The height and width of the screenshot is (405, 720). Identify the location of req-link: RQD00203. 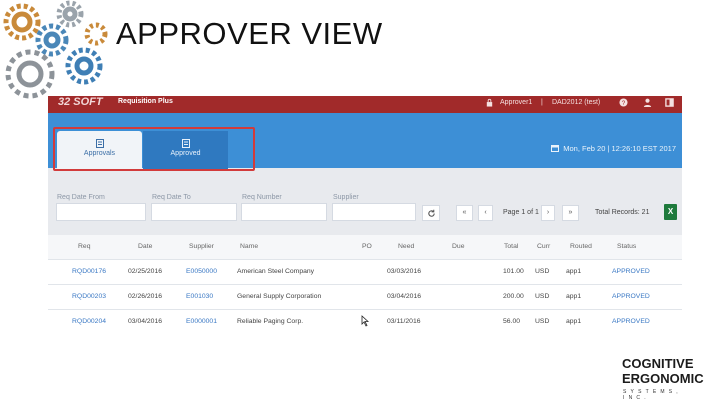
(89, 296).